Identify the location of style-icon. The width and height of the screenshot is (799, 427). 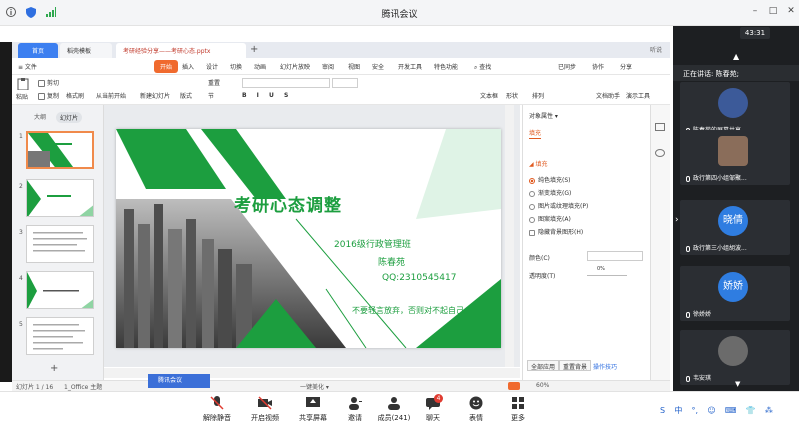
(660, 153).